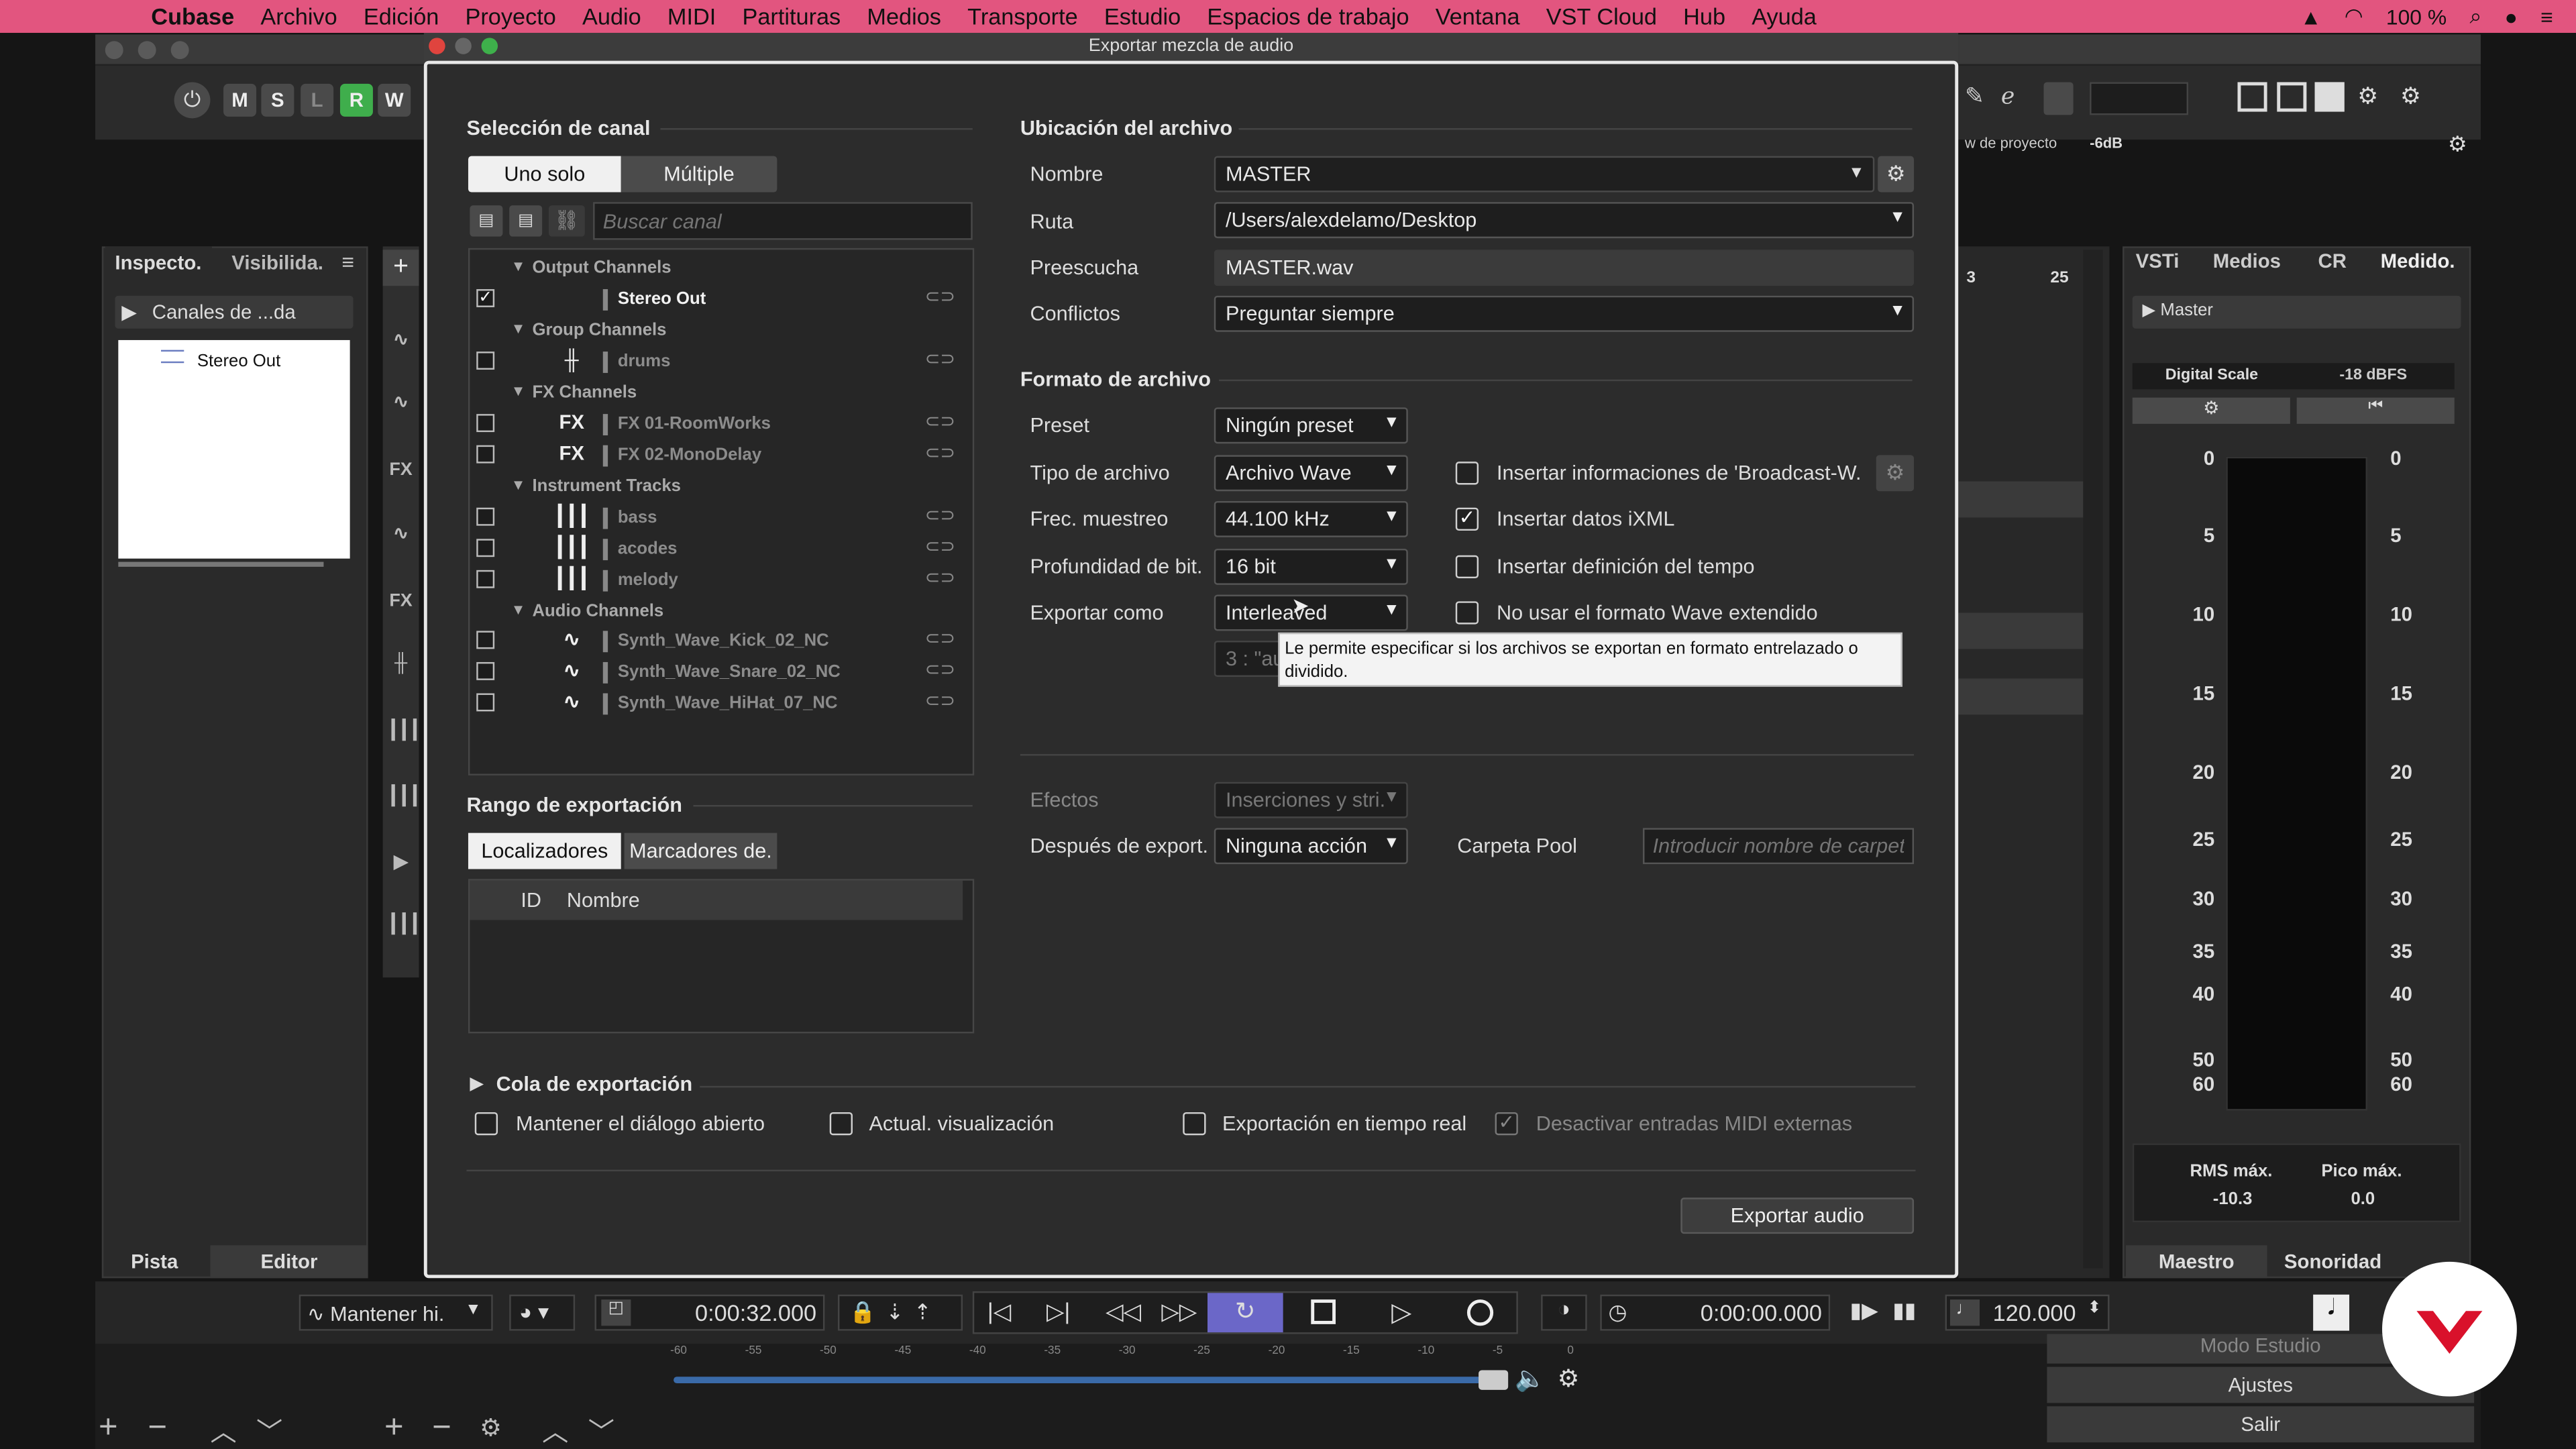 The width and height of the screenshot is (2576, 1449). Describe the element at coordinates (2511, 16) in the screenshot. I see `siri-icon: ●` at that location.